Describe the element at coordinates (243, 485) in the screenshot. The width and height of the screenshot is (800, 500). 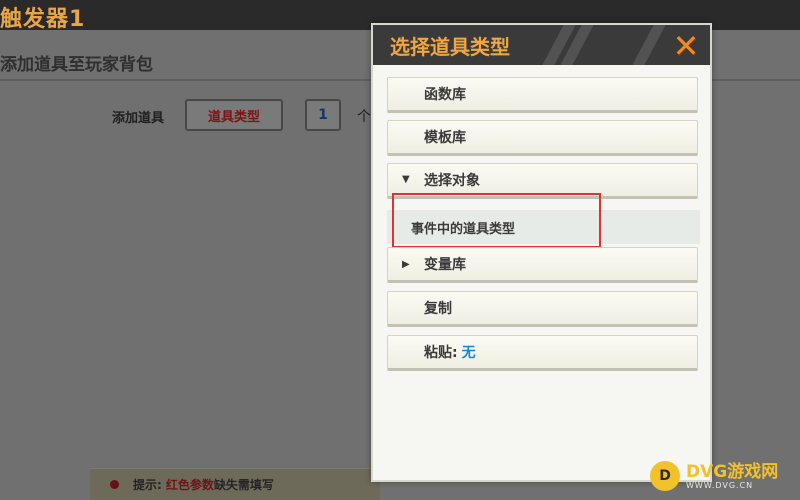
I see `hint-suffix: 缺失需填写` at that location.